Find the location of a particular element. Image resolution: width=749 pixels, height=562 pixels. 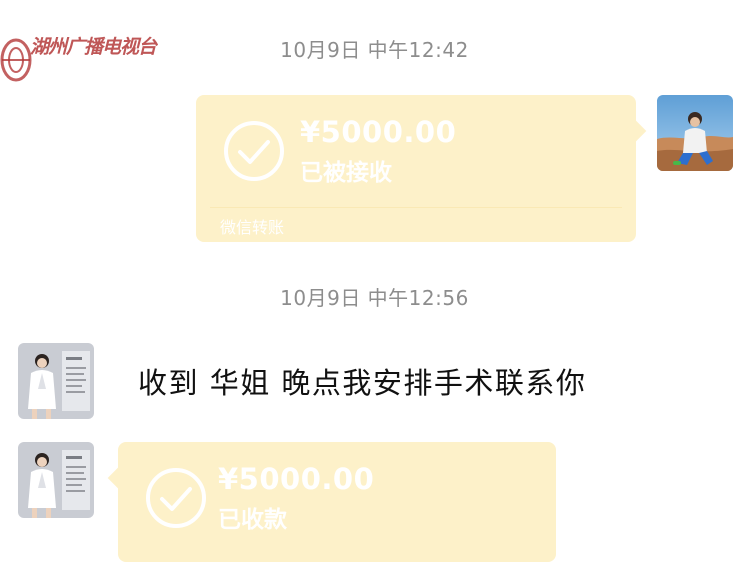

transfer-footer-label: 微信转账 is located at coordinates (252, 227).